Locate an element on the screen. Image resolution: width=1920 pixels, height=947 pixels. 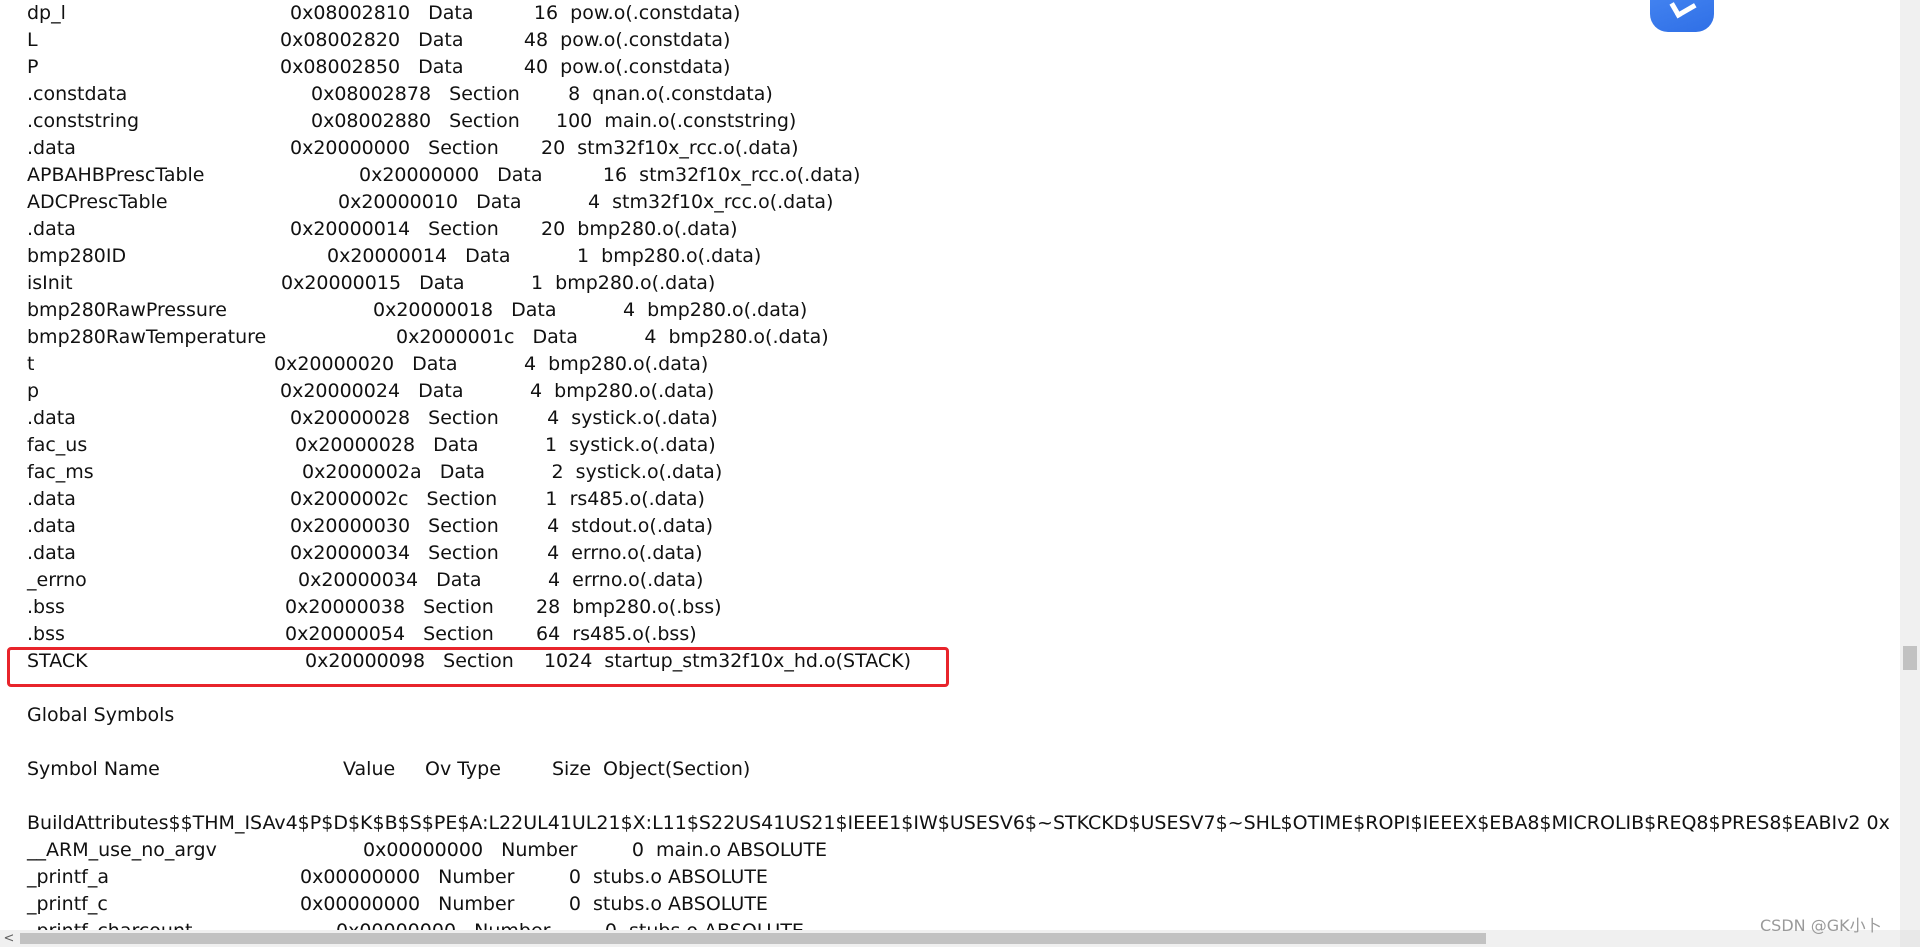
symbol-details: 0x20000015 Data 1 bmp280.o(.data) is located at coordinates (498, 283).